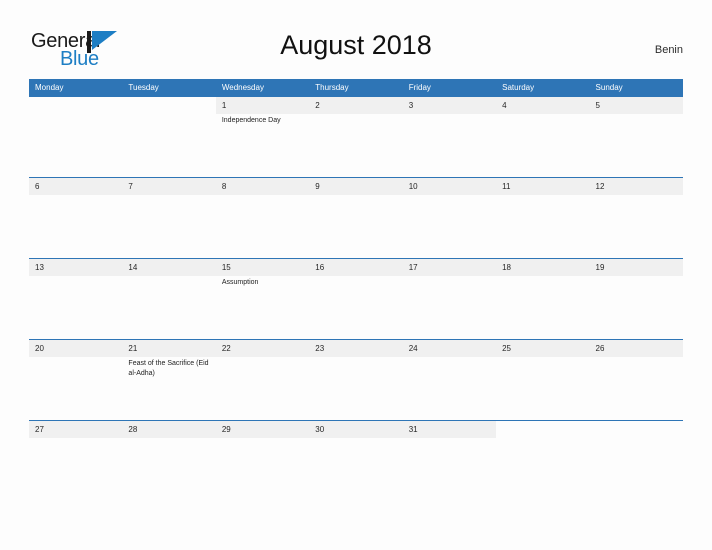  What do you see at coordinates (76, 299) in the screenshot?
I see `day-cell-13: 13` at bounding box center [76, 299].